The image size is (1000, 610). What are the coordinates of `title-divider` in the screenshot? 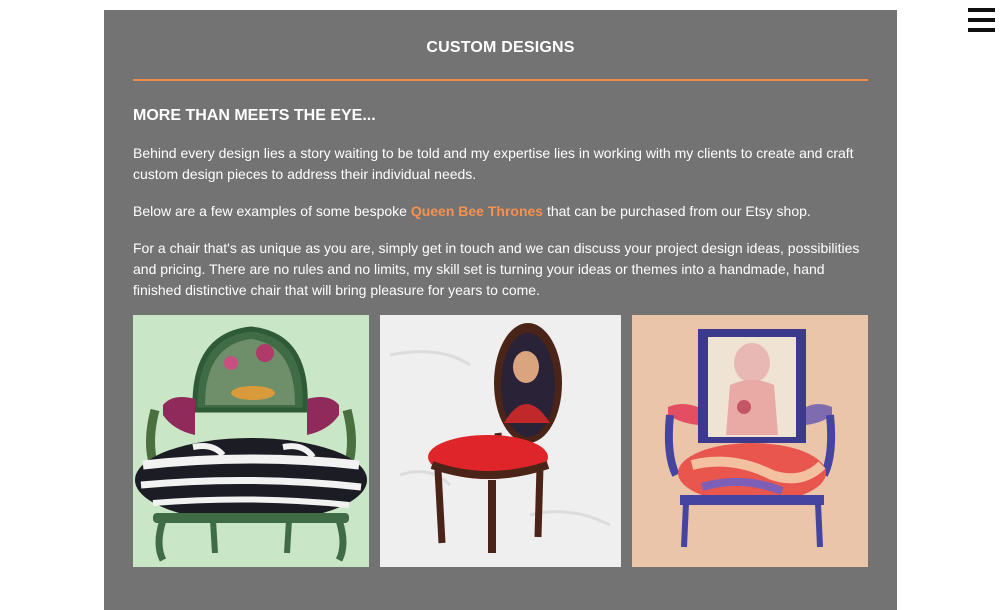 It's located at (500, 80).